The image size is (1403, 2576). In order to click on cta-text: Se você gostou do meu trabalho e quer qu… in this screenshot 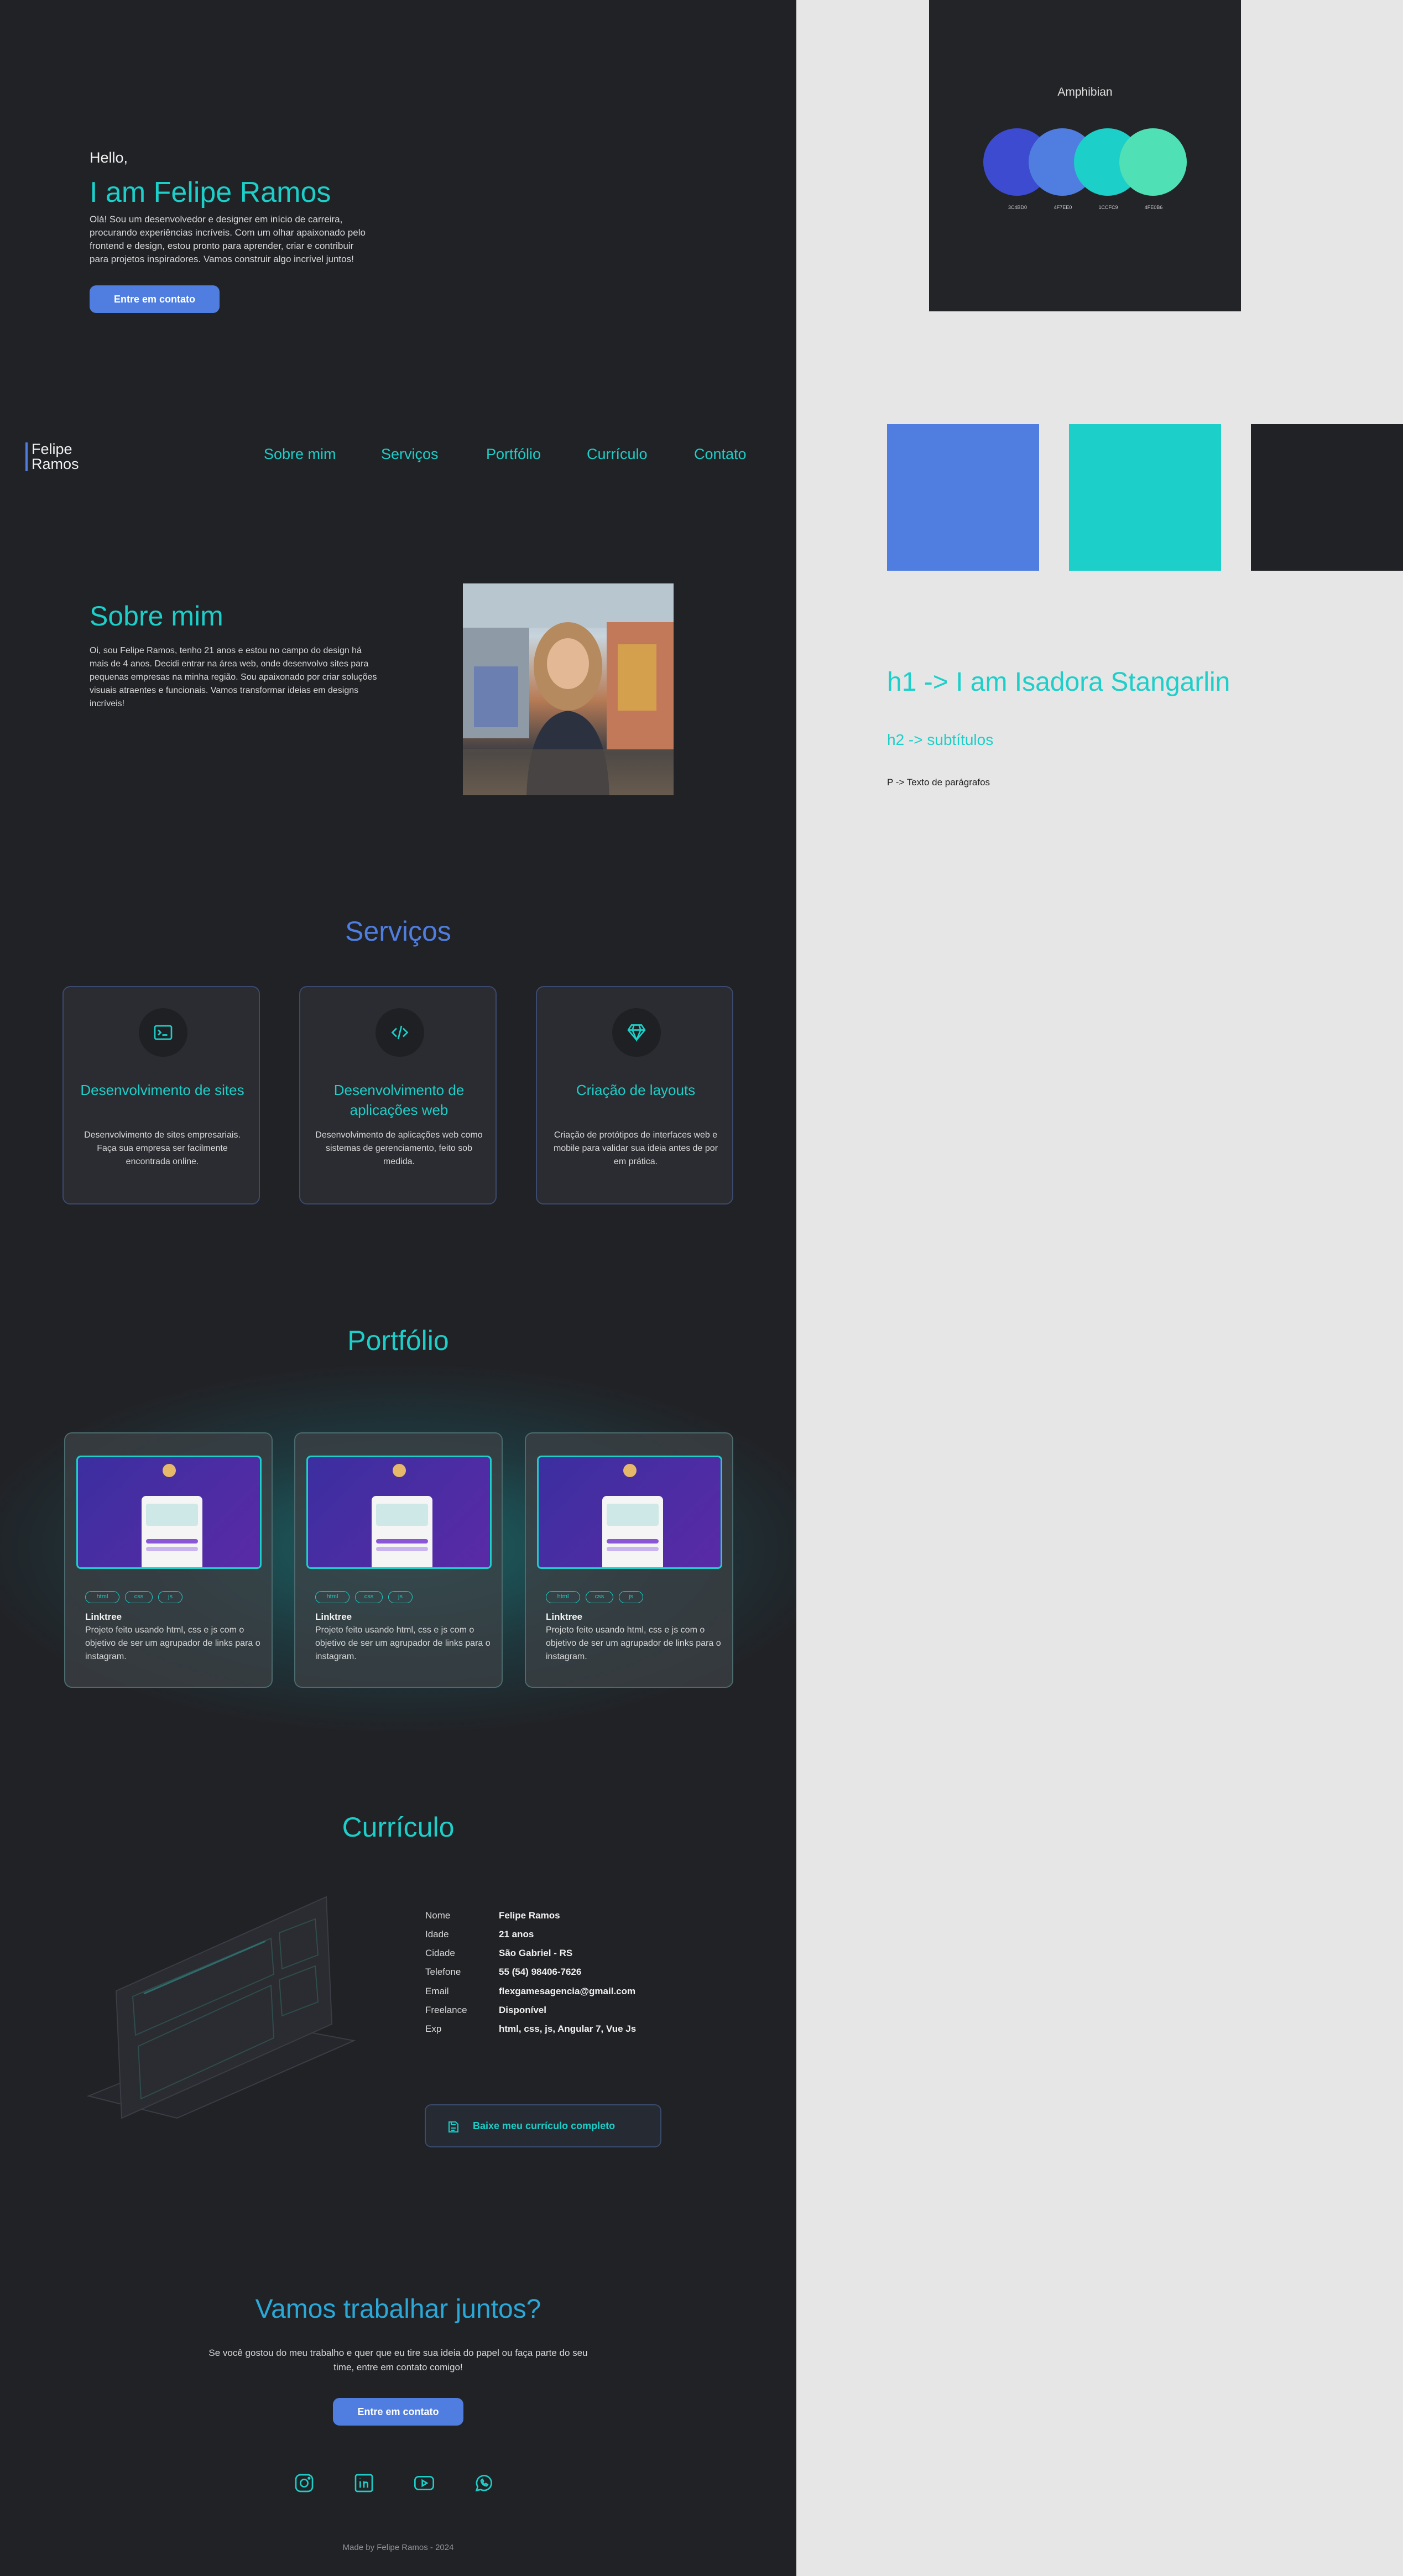, I will do `click(398, 2360)`.